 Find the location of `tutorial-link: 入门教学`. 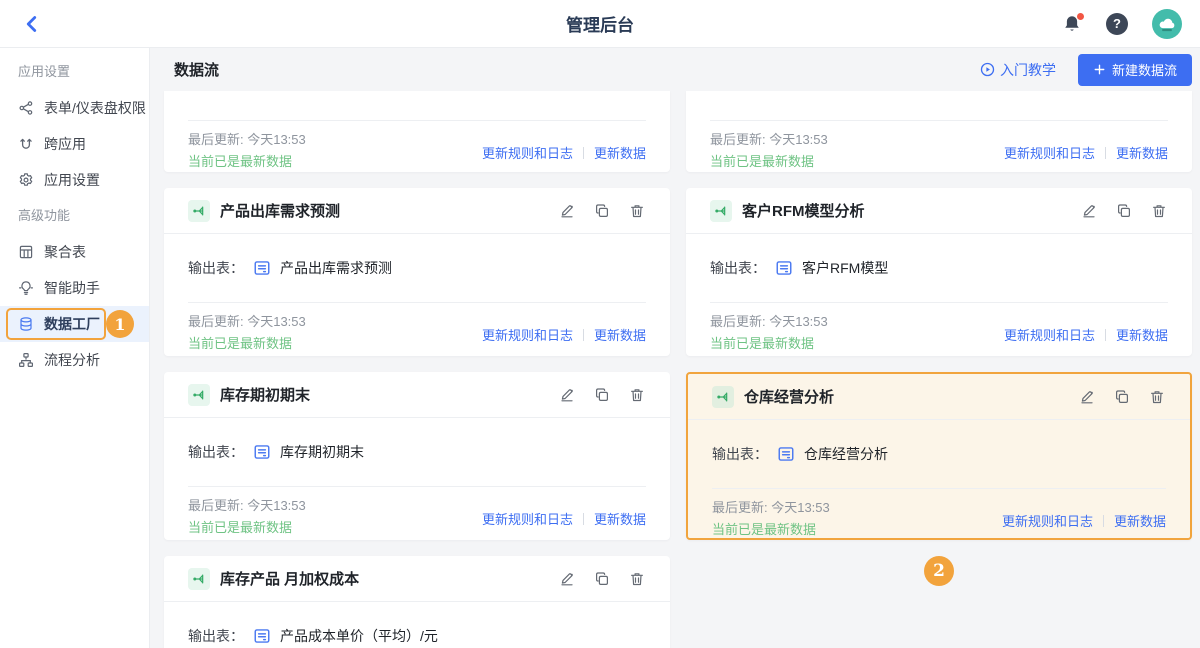

tutorial-link: 入门教学 is located at coordinates (1018, 70).